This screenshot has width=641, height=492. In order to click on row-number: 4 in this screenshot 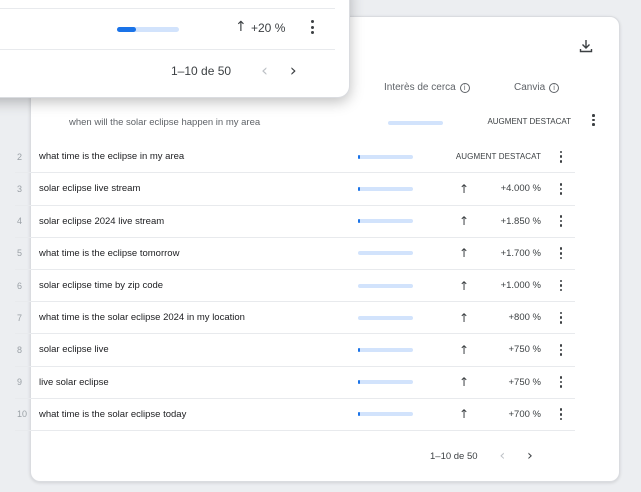, I will do `click(20, 221)`.